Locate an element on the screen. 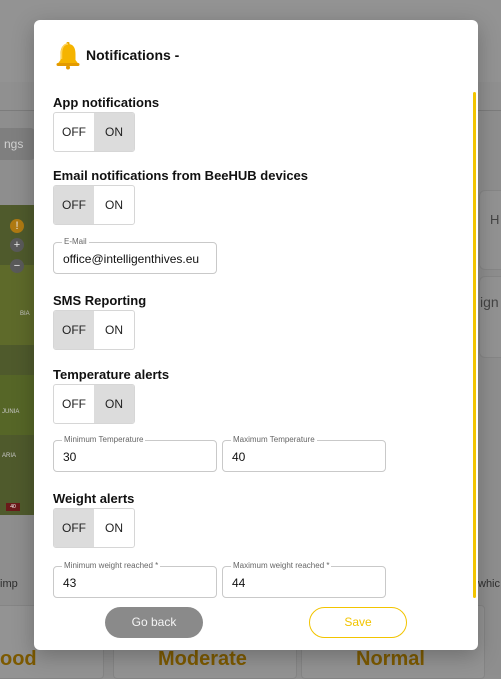 The height and width of the screenshot is (679, 501). bell-icon is located at coordinates (68, 56).